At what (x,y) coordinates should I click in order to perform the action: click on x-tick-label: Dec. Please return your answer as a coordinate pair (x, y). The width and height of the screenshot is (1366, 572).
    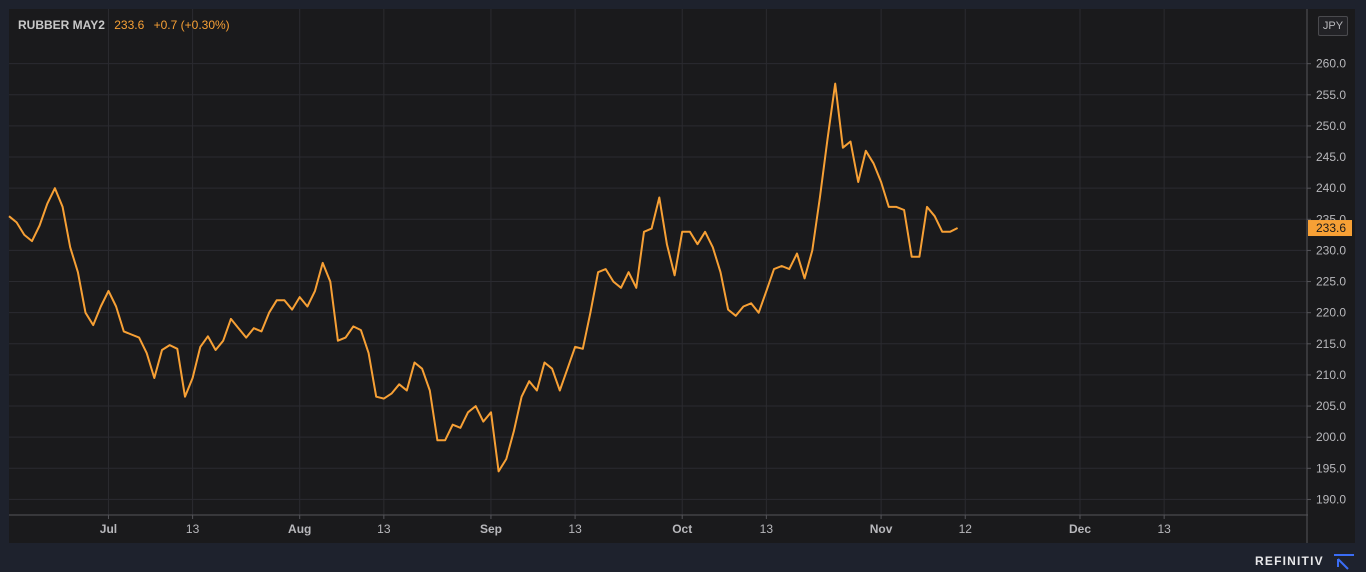
    Looking at the image, I should click on (1080, 529).